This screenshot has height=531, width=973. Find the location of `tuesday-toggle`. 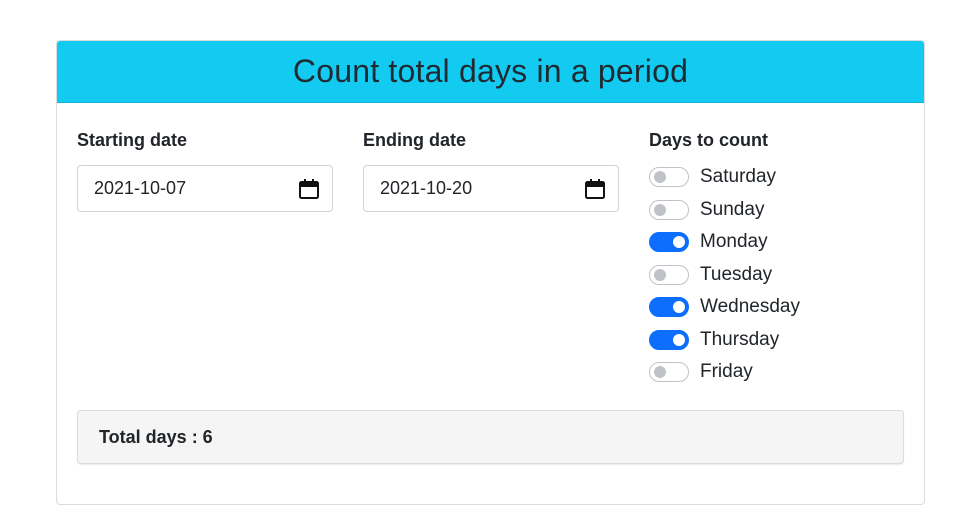

tuesday-toggle is located at coordinates (669, 274).